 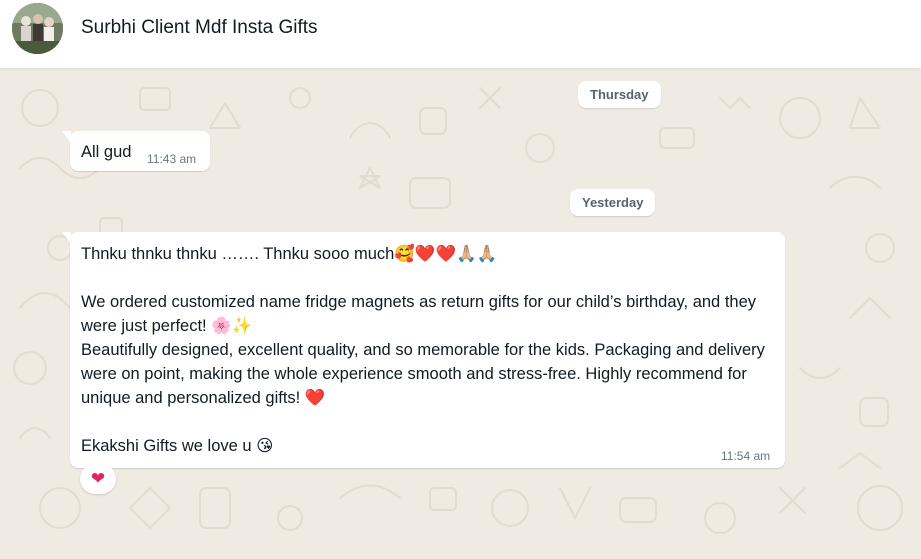 I want to click on date-separator-thursday: Thursday, so click(x=619, y=94).